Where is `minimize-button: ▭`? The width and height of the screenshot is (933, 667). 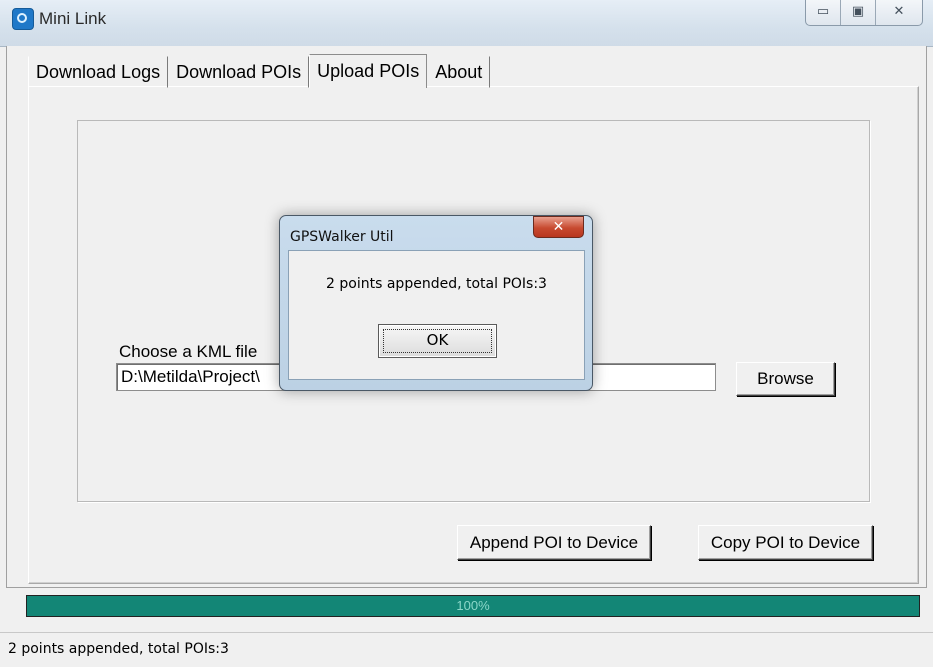
minimize-button: ▭ is located at coordinates (823, 12).